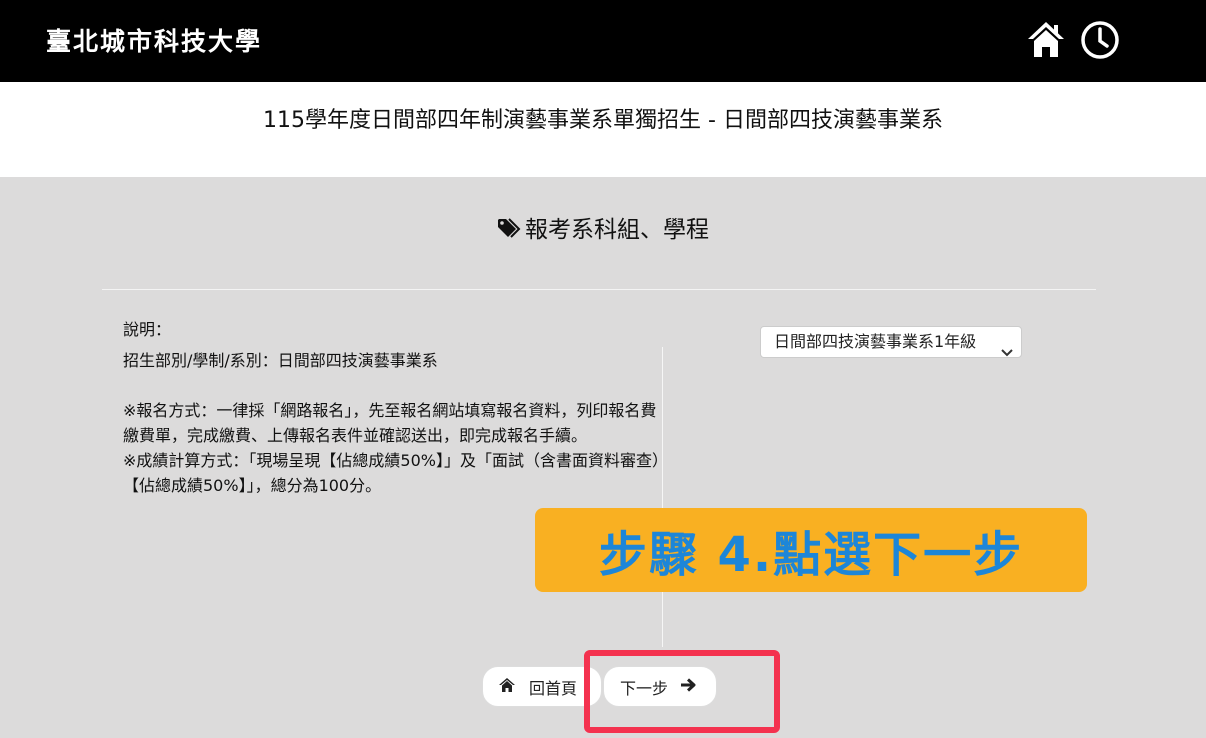  I want to click on description-title: 說明：, so click(147, 329).